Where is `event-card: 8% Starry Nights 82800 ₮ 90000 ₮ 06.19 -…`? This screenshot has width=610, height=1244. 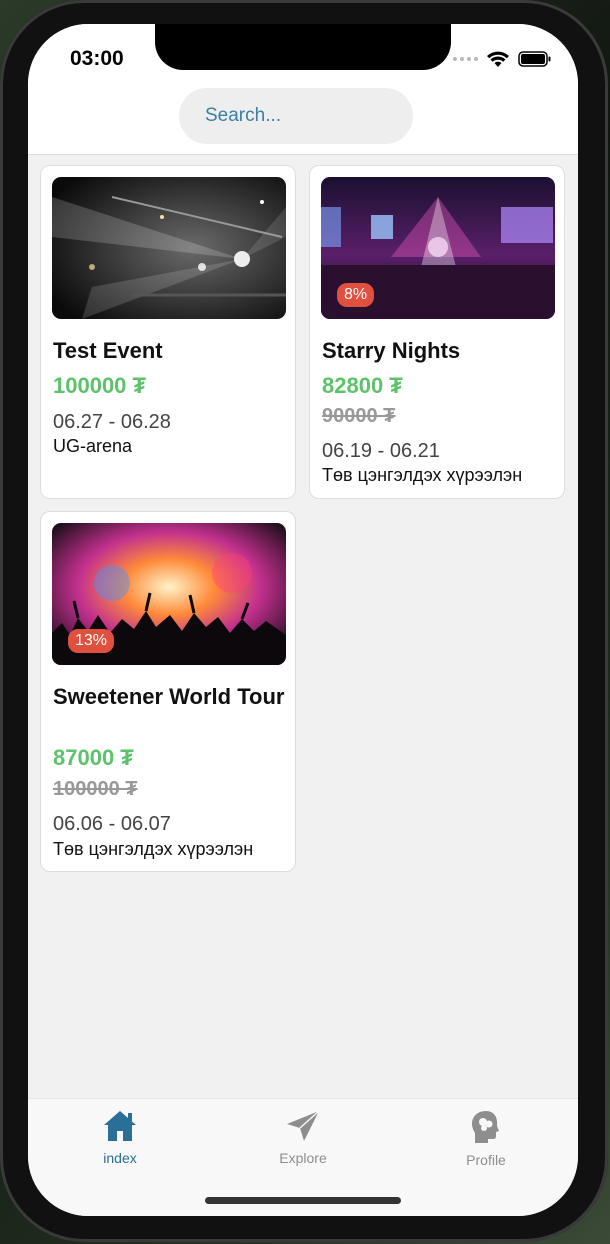
event-card: 8% Starry Nights 82800 ₮ 90000 ₮ 06.19 -… is located at coordinates (437, 332).